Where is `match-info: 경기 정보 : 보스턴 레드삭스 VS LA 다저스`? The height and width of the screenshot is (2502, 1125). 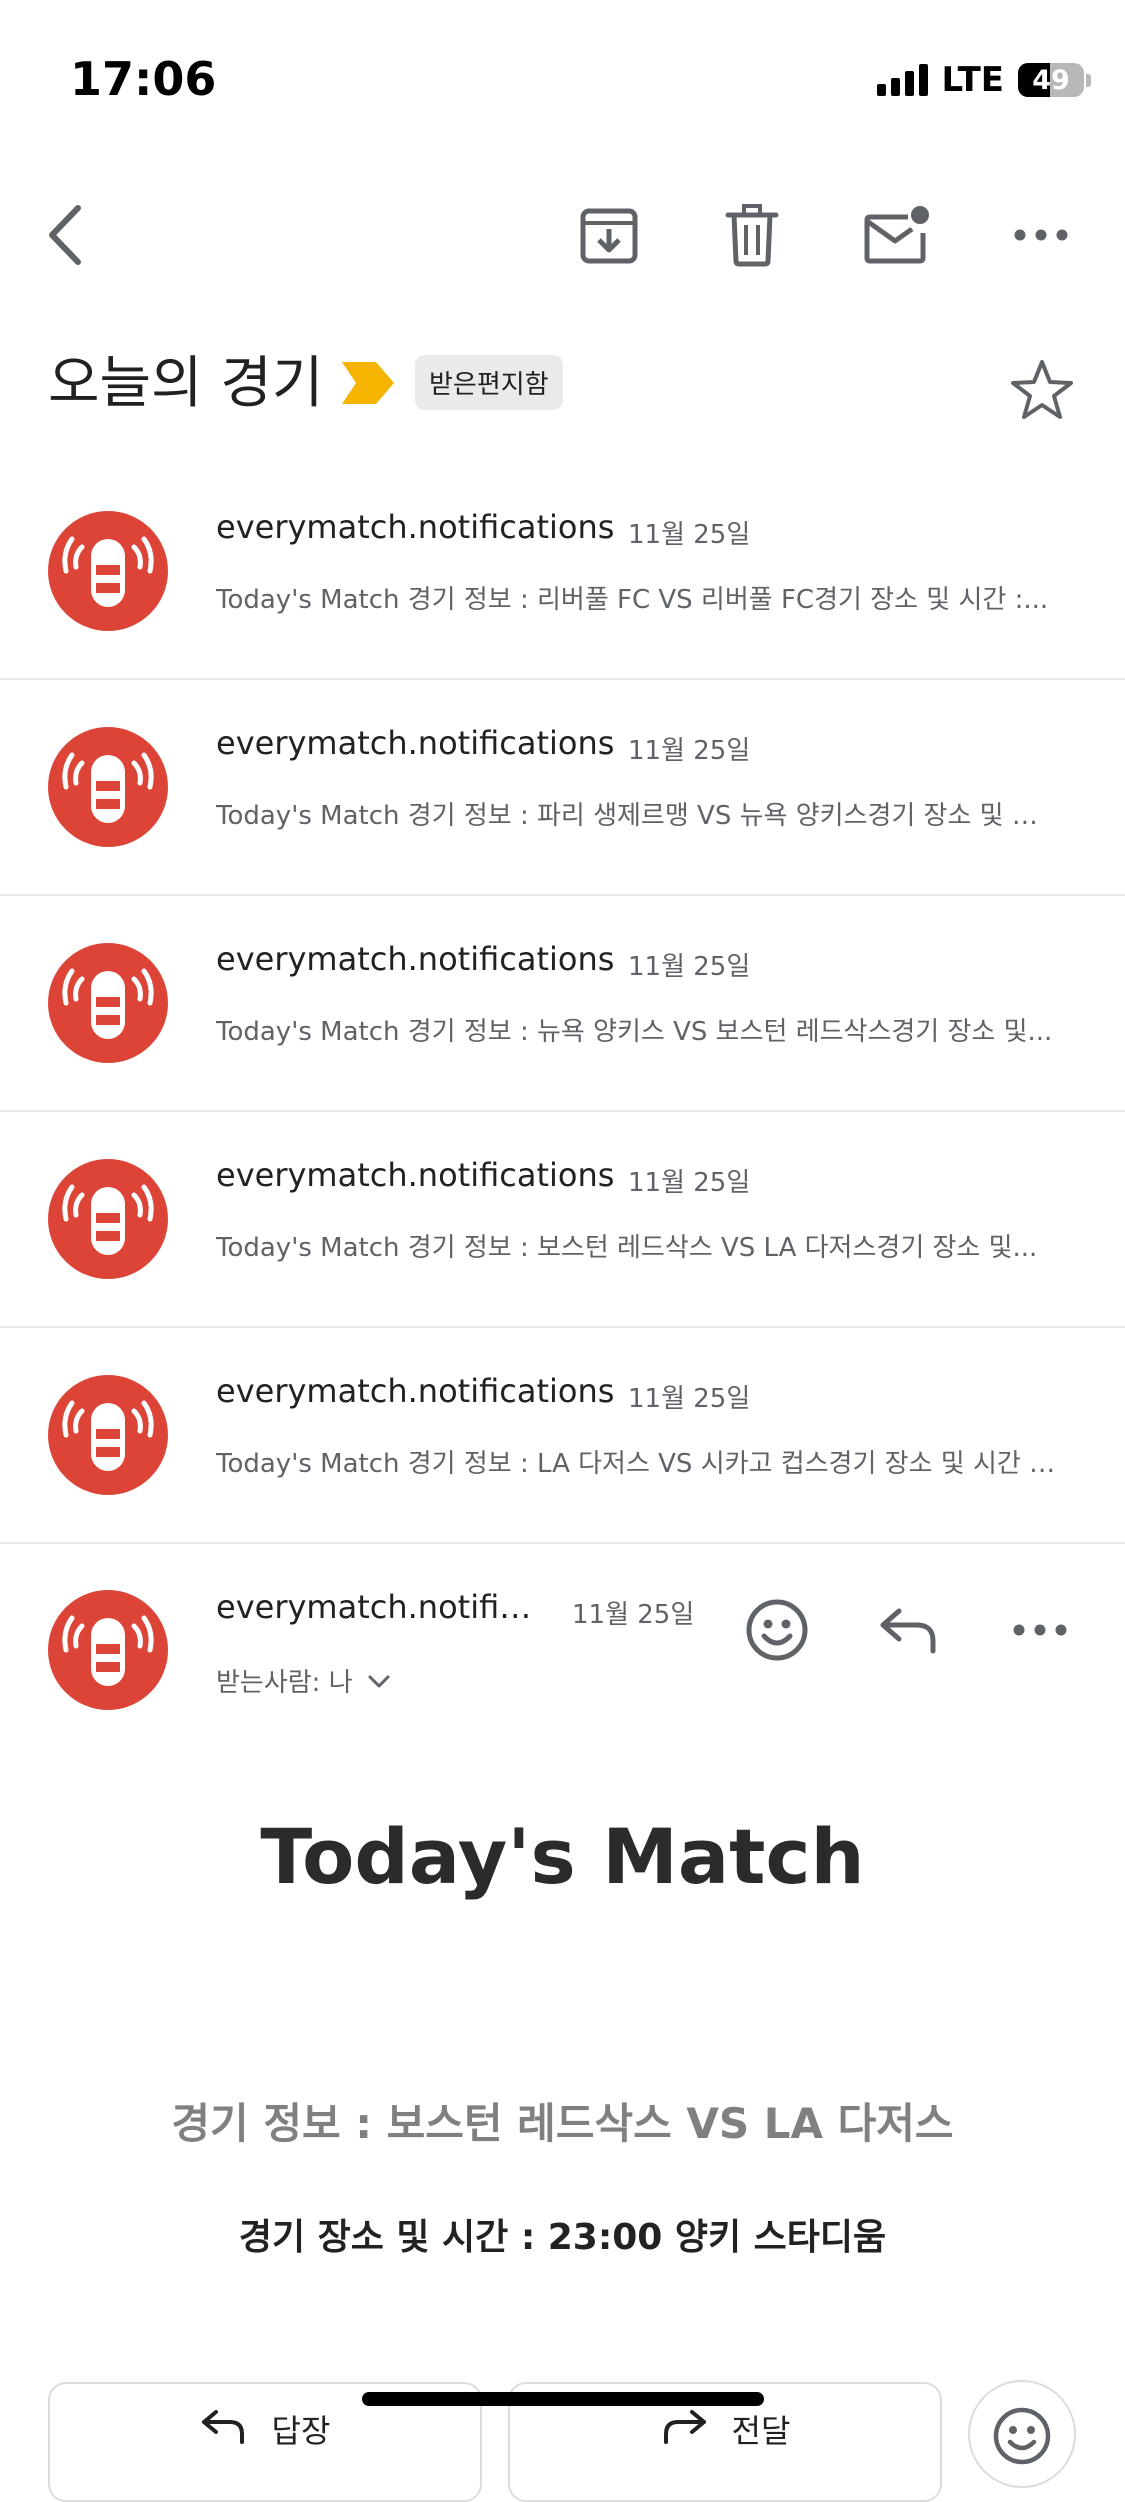 match-info: 경기 정보 : 보스턴 레드삭스 VS LA 다저스 is located at coordinates (562, 2123).